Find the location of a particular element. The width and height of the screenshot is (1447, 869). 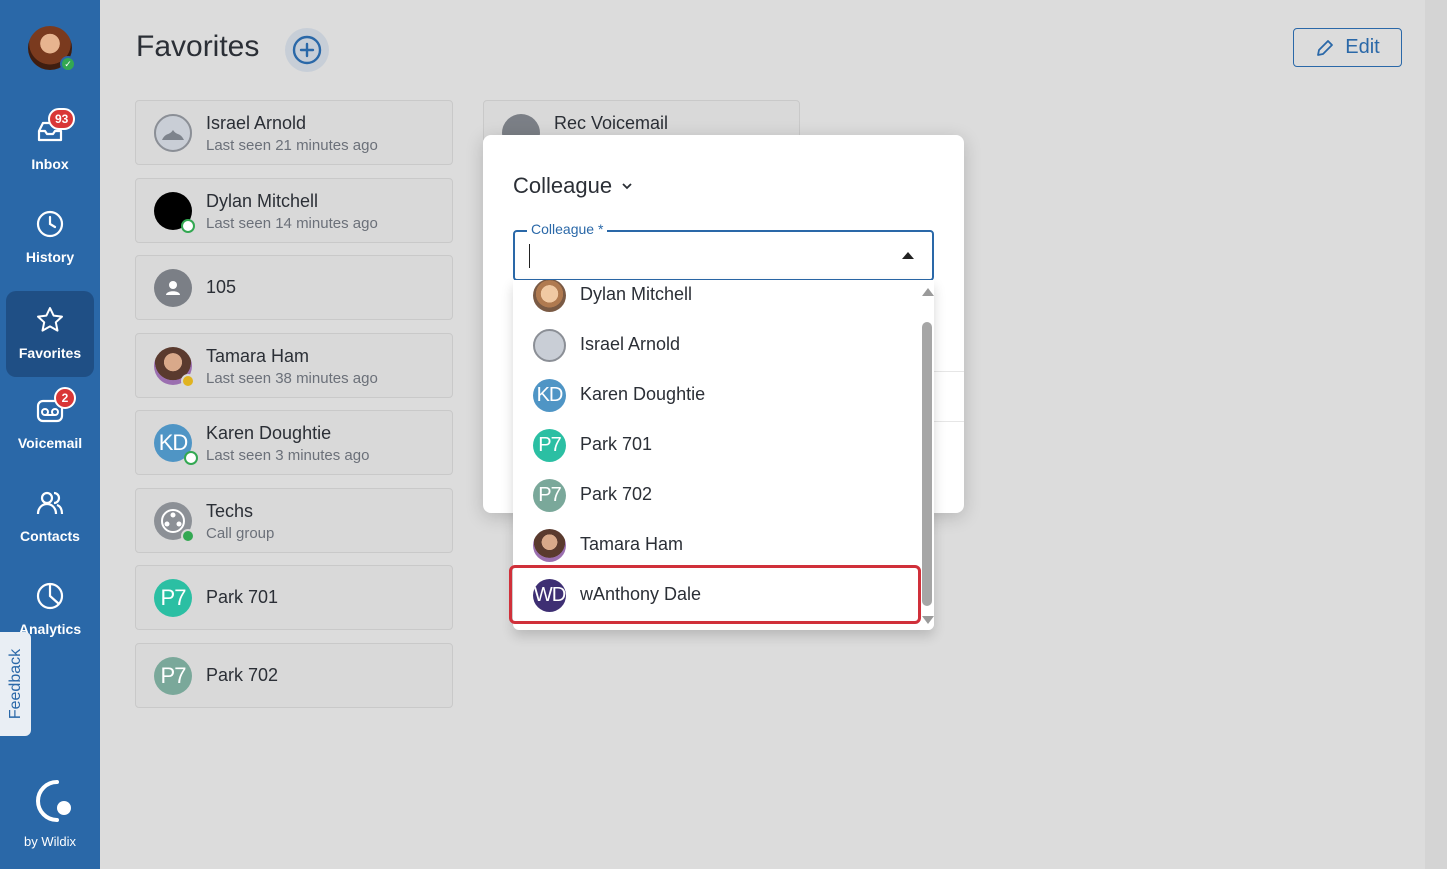

edit-button: Edit is located at coordinates (1347, 47).